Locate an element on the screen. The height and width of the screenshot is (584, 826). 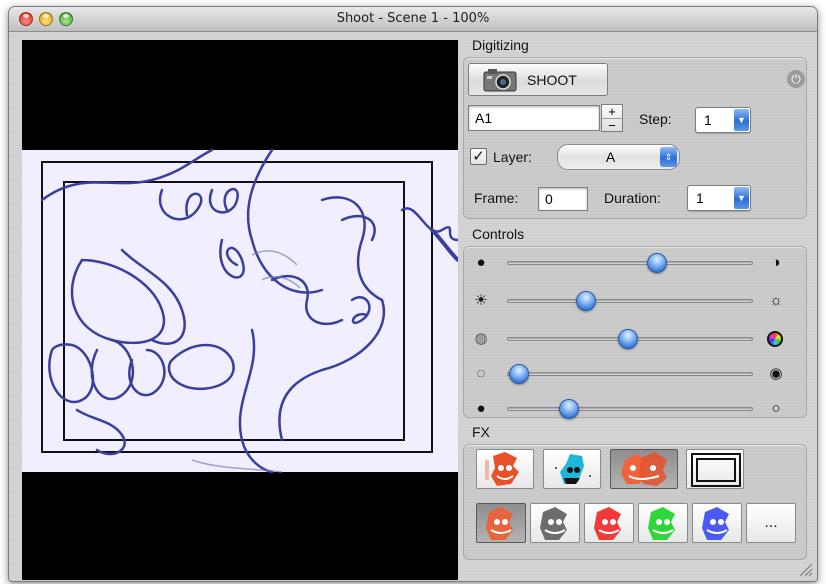
fx-blue-tint-button is located at coordinates (717, 523).